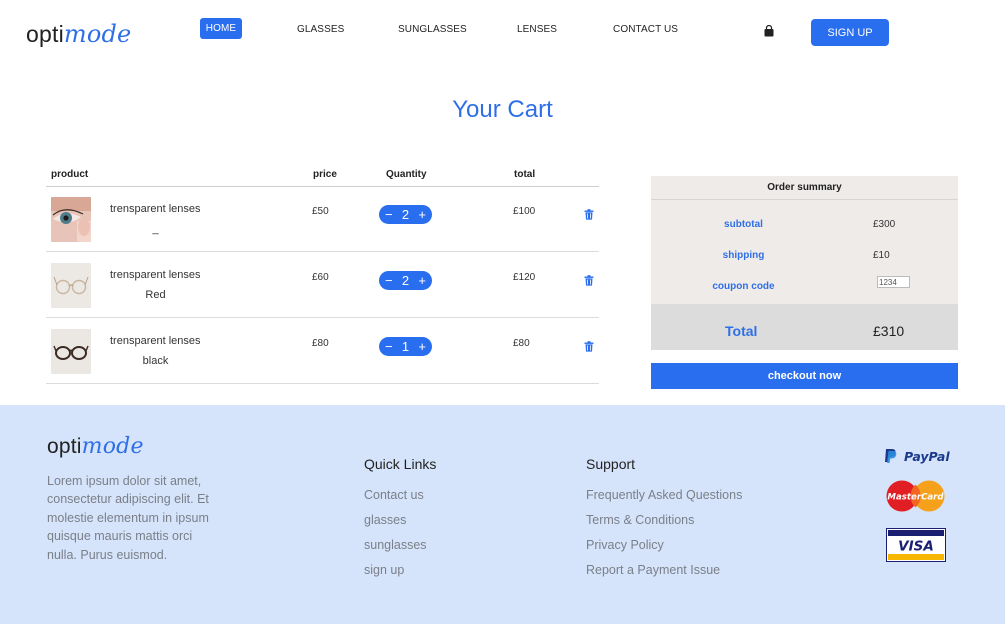 Image resolution: width=1005 pixels, height=624 pixels. What do you see at coordinates (804, 188) in the screenshot?
I see `order-summary-title: Order summary` at bounding box center [804, 188].